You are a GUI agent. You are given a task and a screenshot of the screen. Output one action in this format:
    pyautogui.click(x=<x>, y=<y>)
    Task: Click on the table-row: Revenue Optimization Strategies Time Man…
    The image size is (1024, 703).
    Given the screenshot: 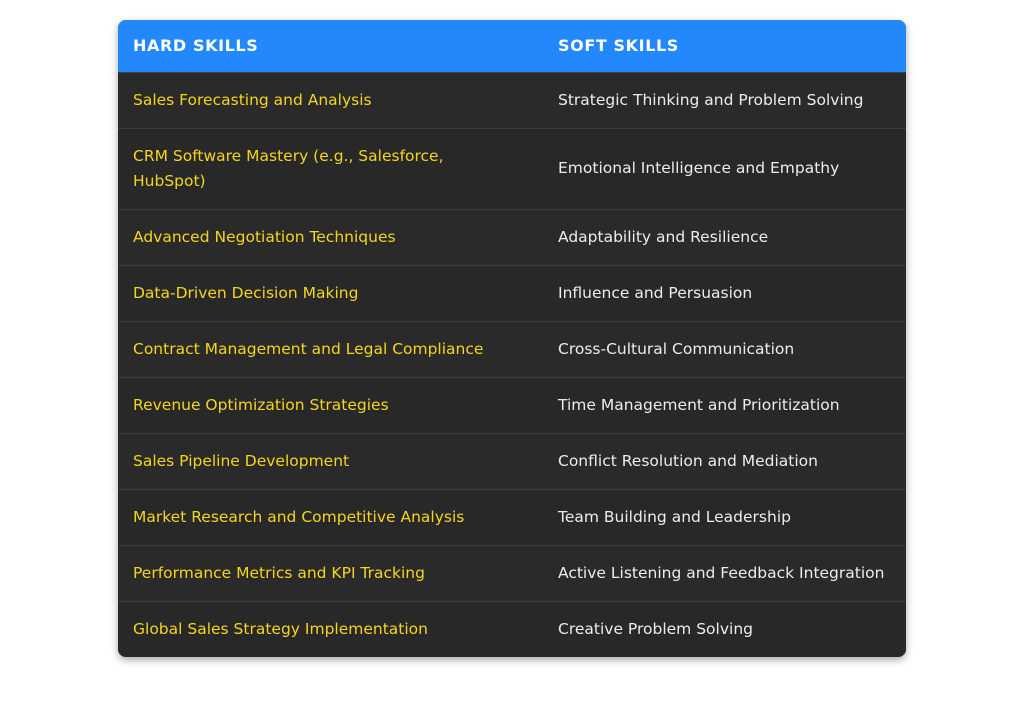 What is the action you would take?
    pyautogui.click(x=512, y=405)
    